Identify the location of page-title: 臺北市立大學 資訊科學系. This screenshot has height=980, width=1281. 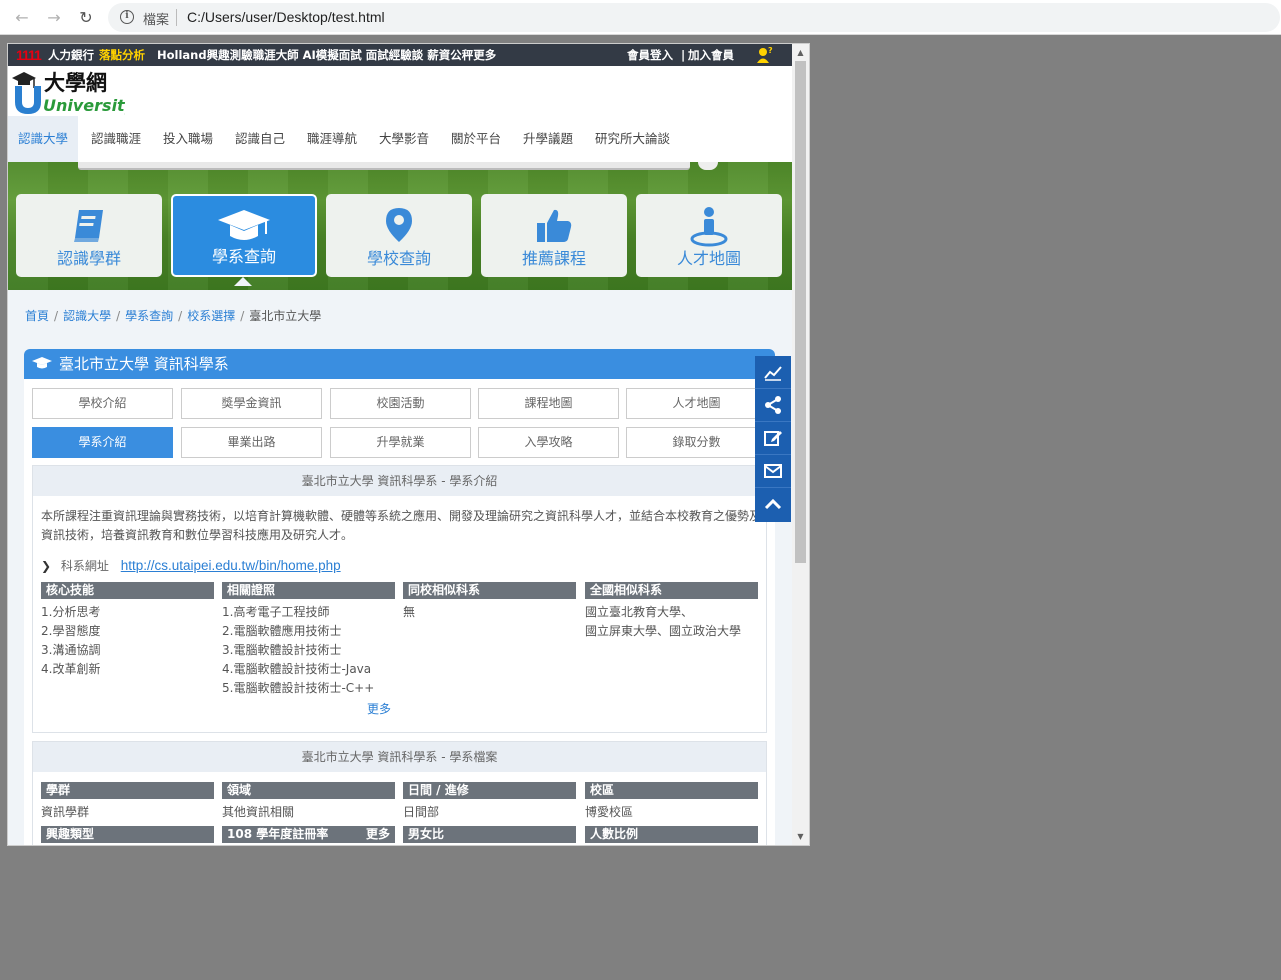
(144, 364).